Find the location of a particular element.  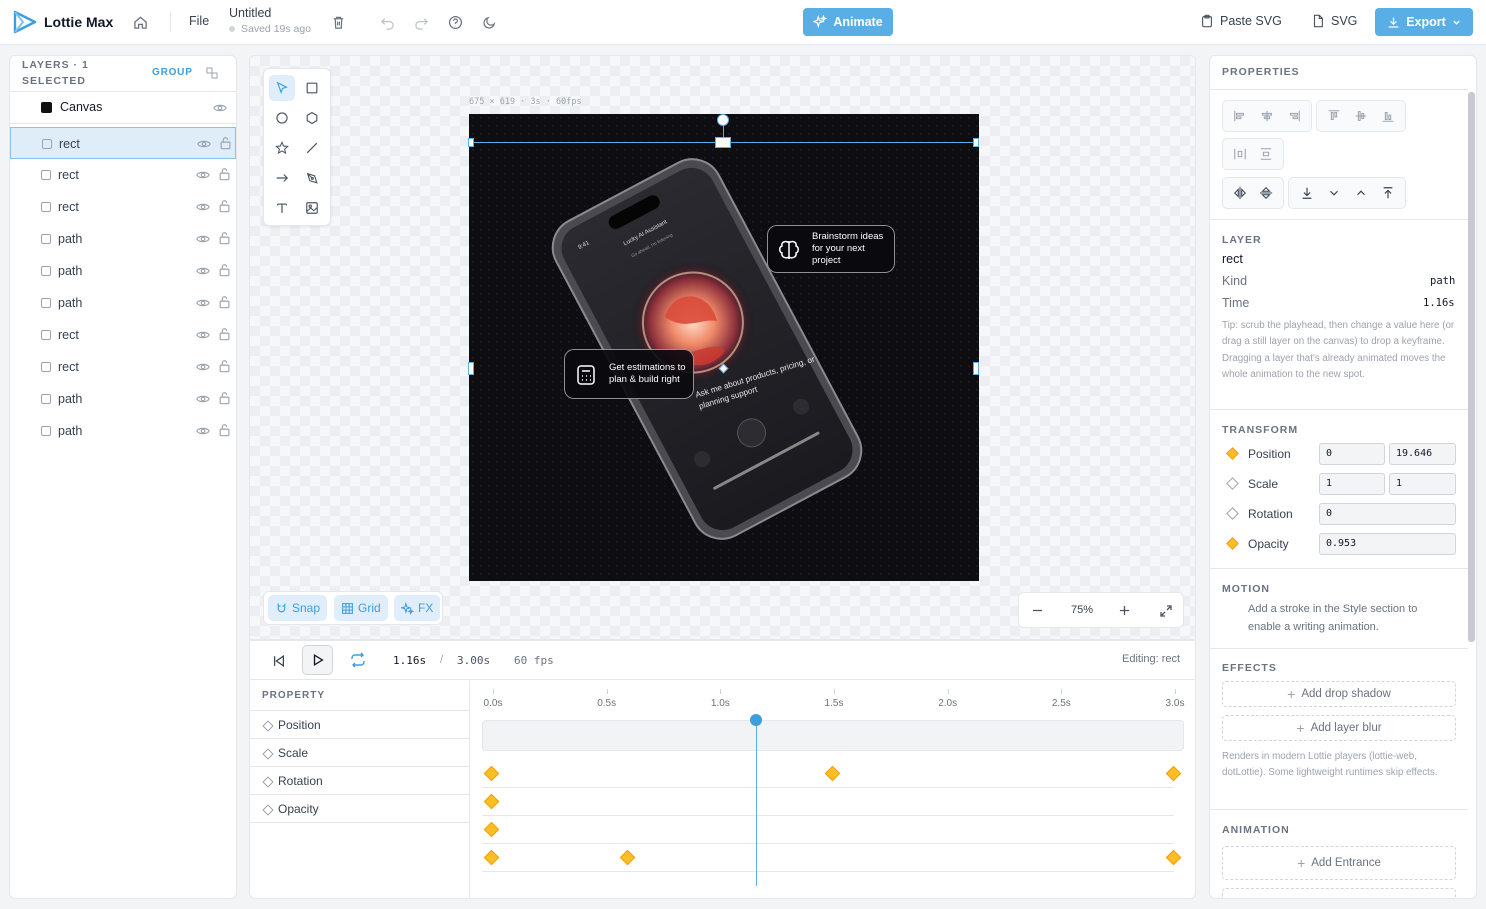

zoom-in-icon is located at coordinates (1124, 610).